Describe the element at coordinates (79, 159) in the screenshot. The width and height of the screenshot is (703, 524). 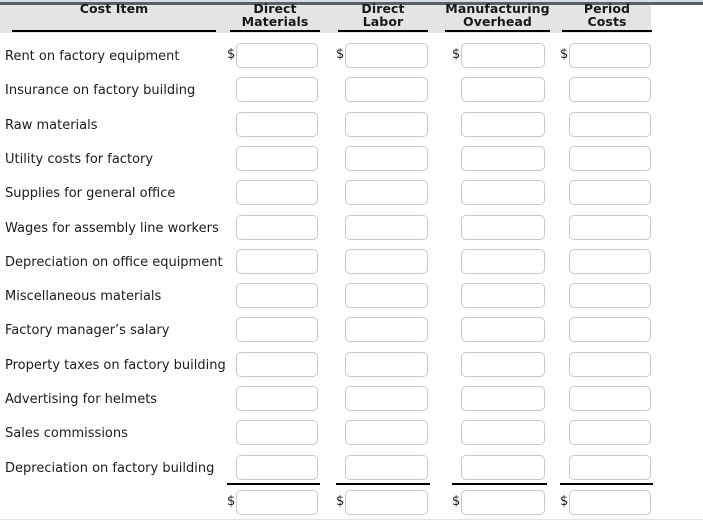
I see `row-label: Utility costs for factory` at that location.